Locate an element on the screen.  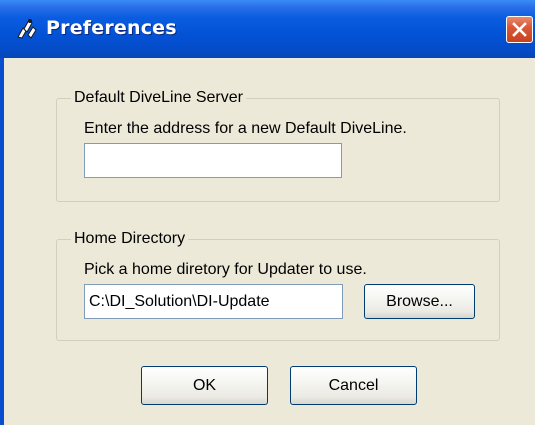
cancel-button: Cancel is located at coordinates (353, 385).